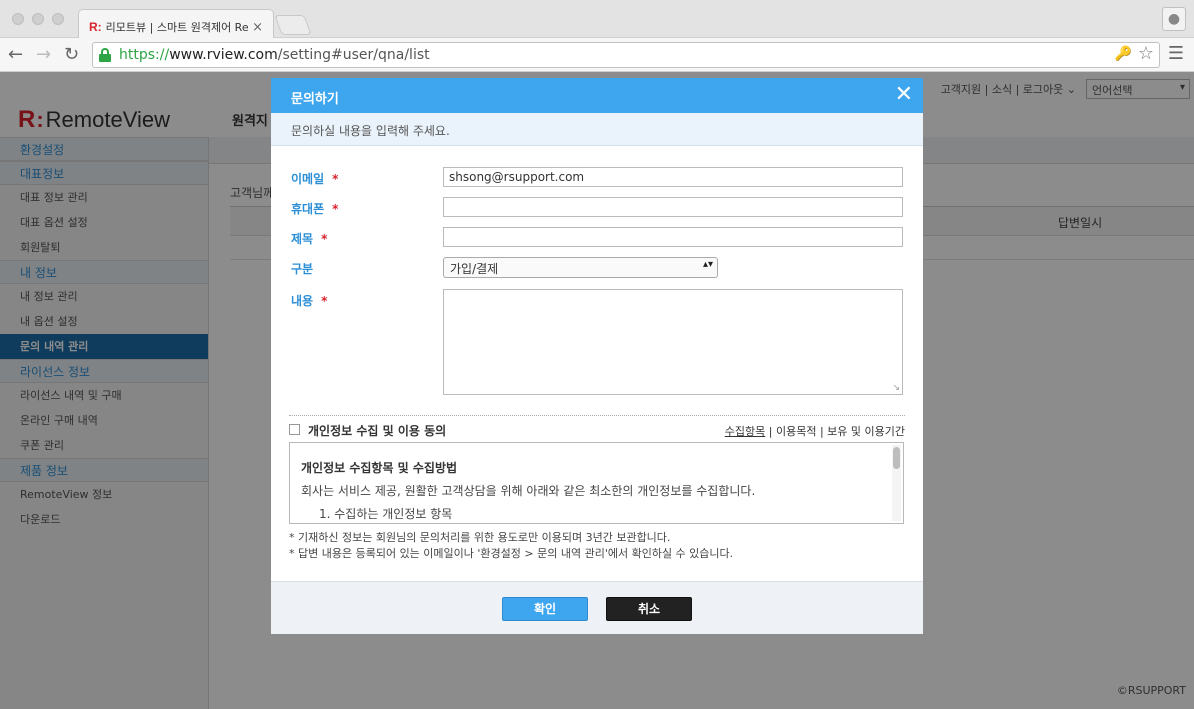  I want to click on dialog-header: 문의하기 ✕, so click(597, 95).